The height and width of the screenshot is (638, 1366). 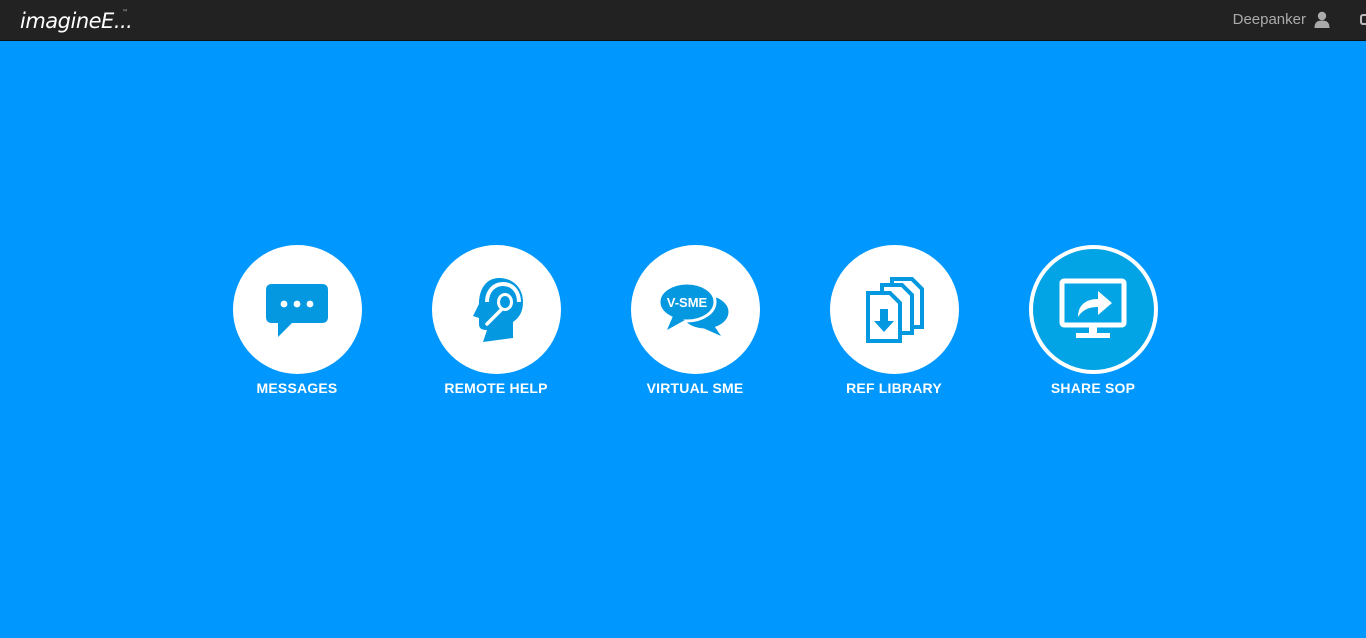 I want to click on user-name: Deepanker, so click(x=1269, y=19).